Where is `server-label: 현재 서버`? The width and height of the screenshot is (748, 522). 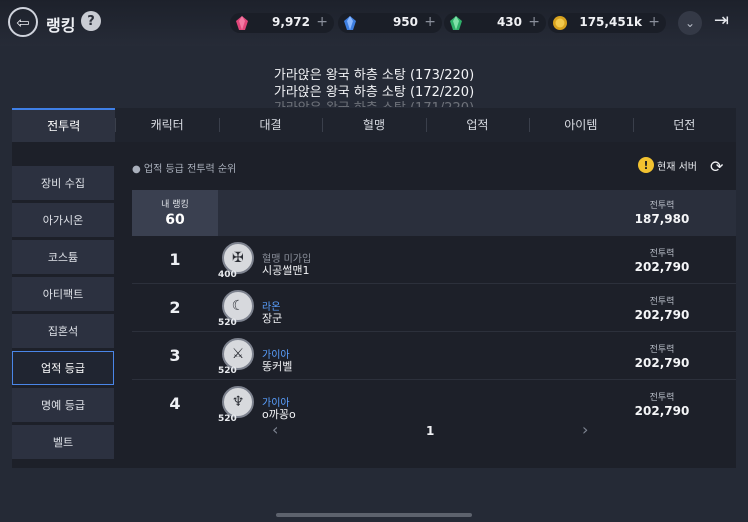 server-label: 현재 서버 is located at coordinates (677, 167).